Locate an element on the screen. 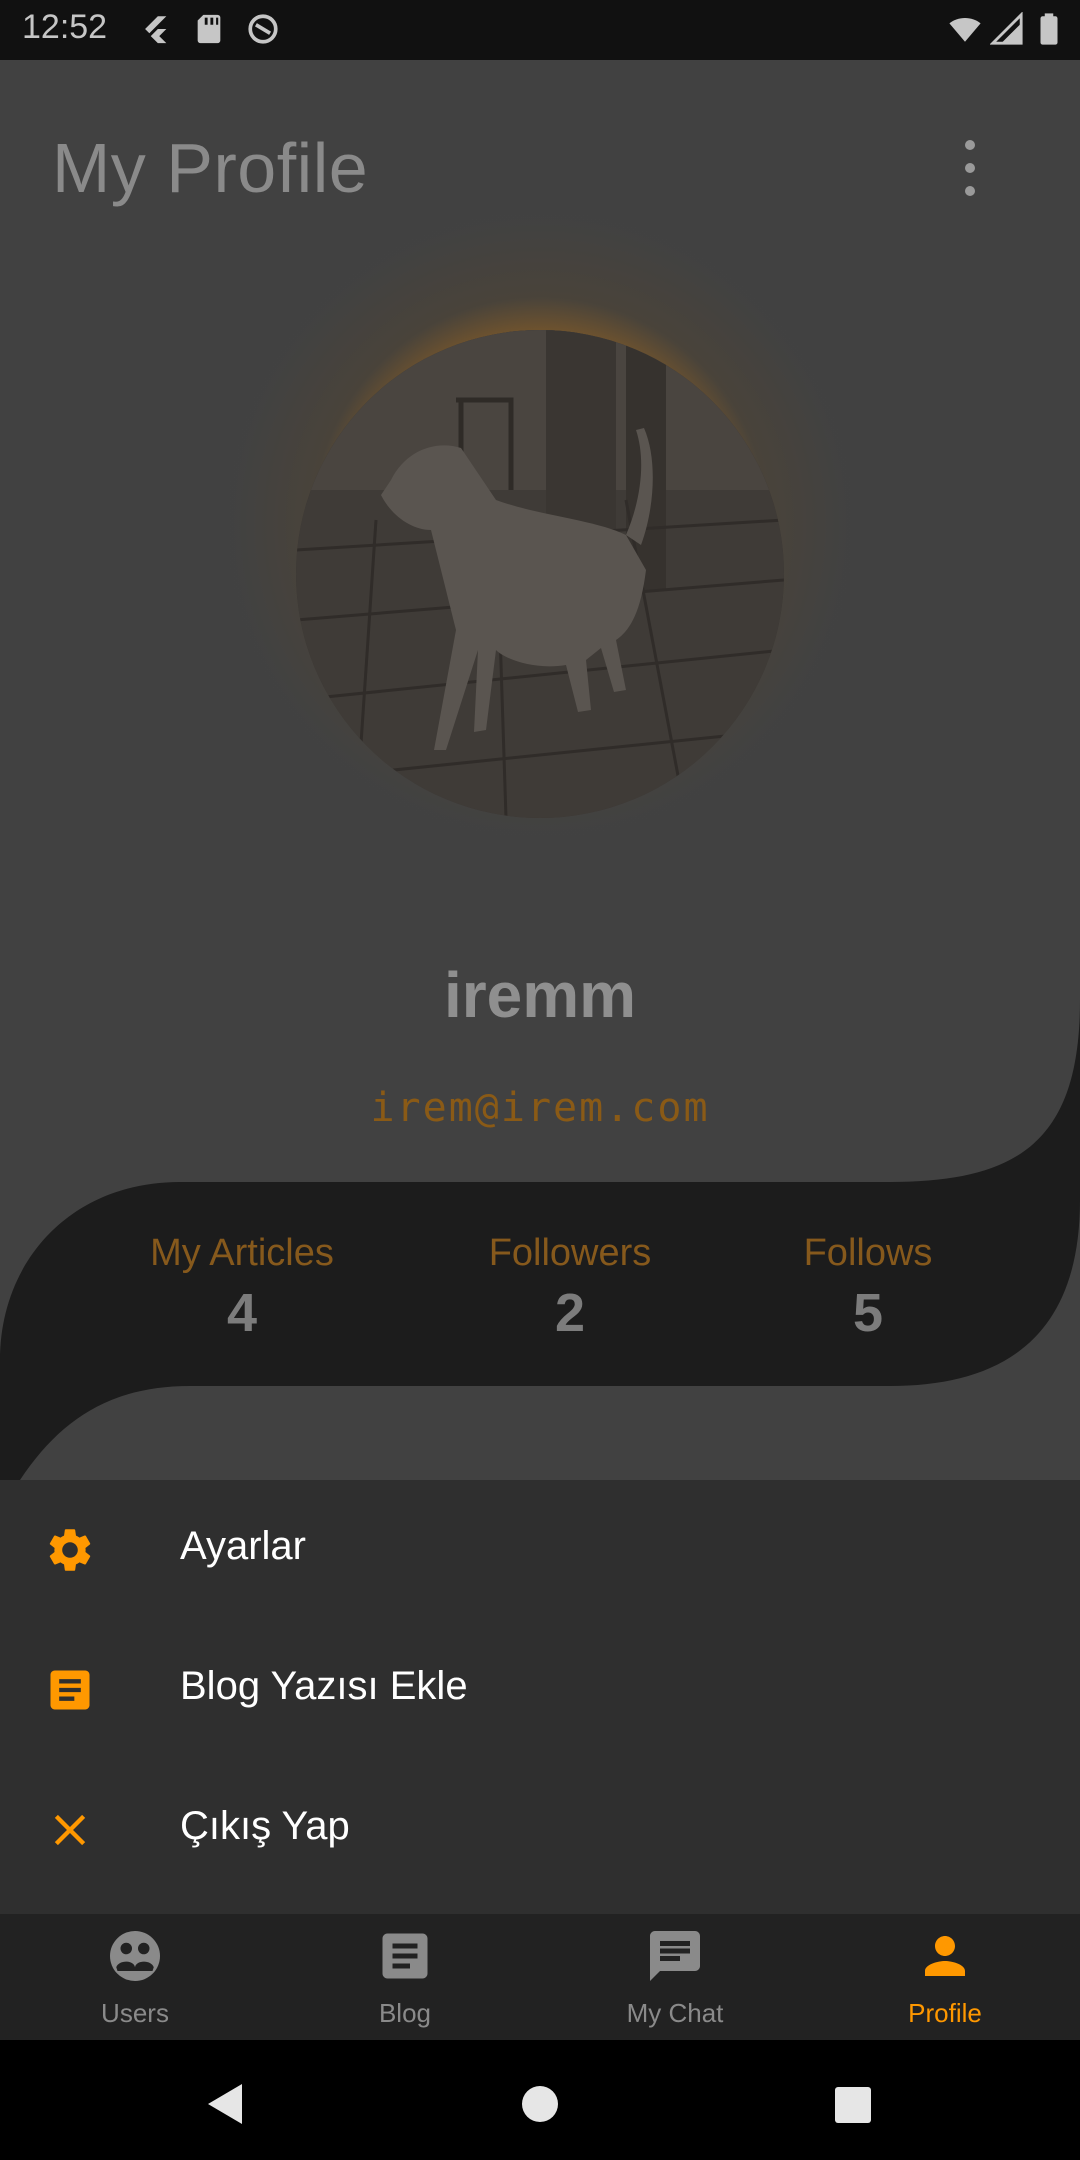  home-icon is located at coordinates (540, 2104).